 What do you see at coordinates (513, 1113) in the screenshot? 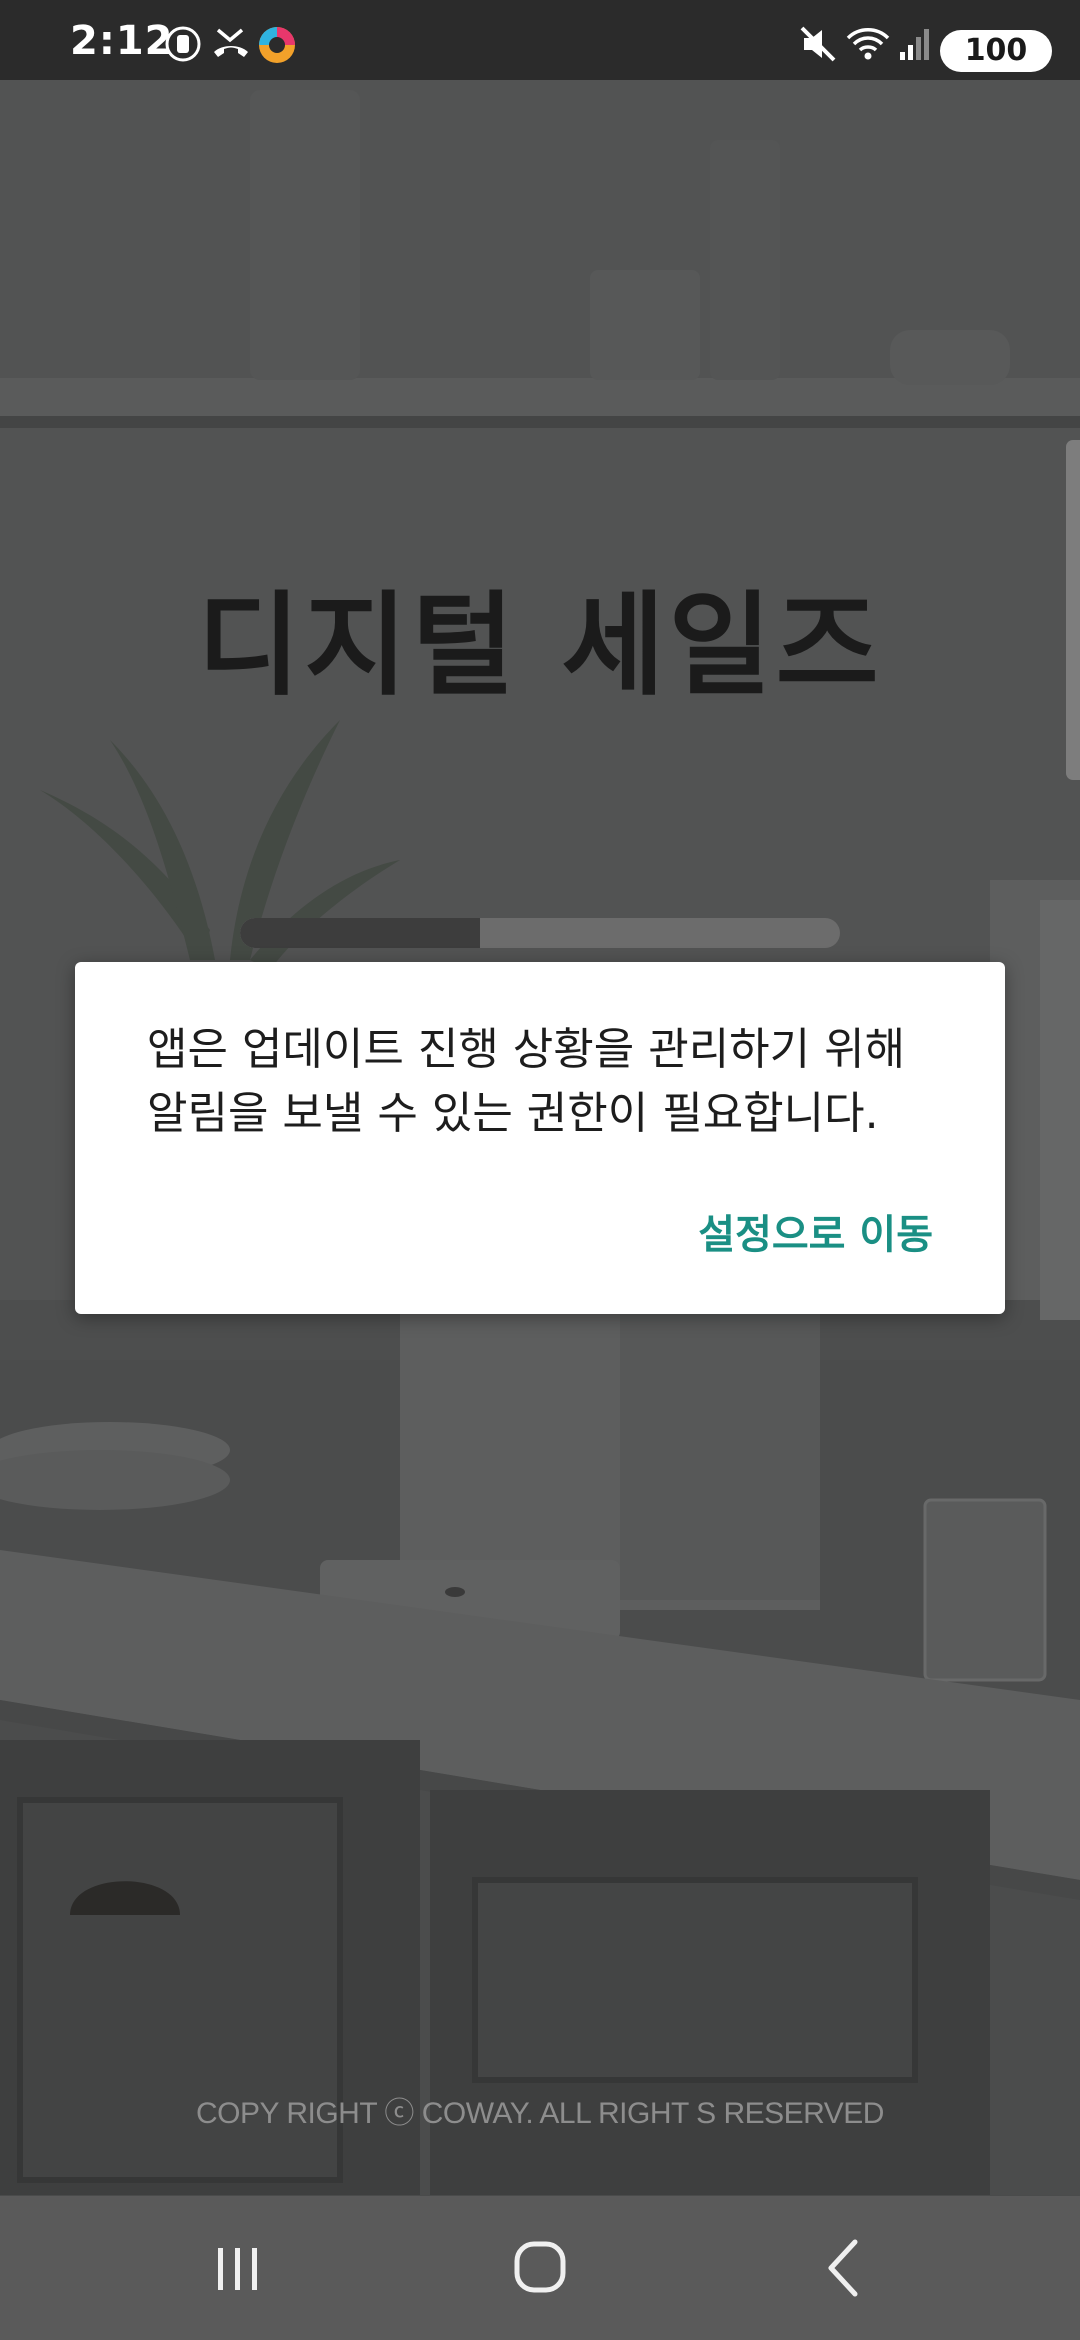
I see `dialog-message-line-2: 알림을 보낼 수 있는 권한이 필요합니다.` at bounding box center [513, 1113].